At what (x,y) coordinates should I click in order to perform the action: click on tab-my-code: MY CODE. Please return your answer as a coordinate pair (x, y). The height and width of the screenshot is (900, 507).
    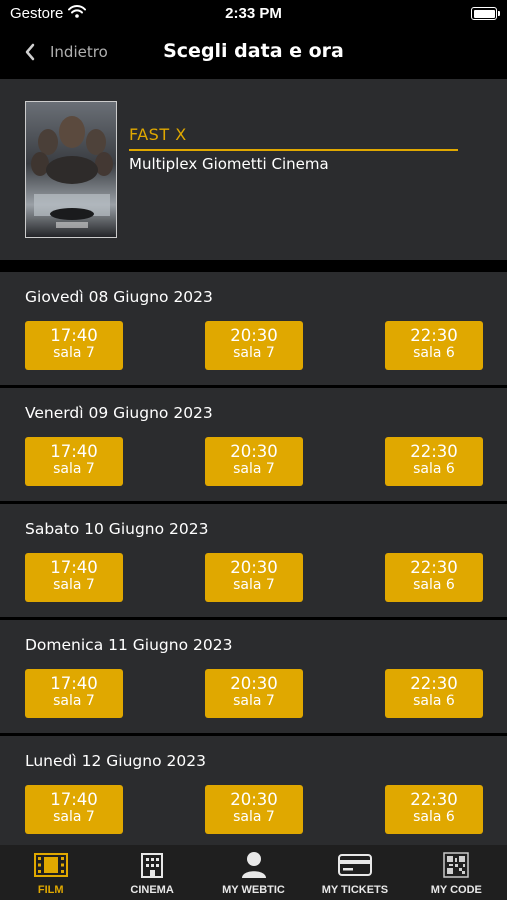
    Looking at the image, I should click on (456, 872).